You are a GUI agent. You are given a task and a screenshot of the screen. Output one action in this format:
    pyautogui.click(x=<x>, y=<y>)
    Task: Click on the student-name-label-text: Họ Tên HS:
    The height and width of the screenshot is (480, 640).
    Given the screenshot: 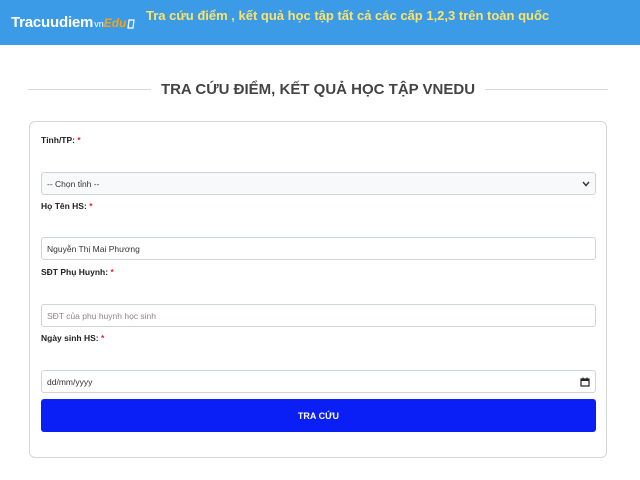 What is the action you would take?
    pyautogui.click(x=64, y=206)
    